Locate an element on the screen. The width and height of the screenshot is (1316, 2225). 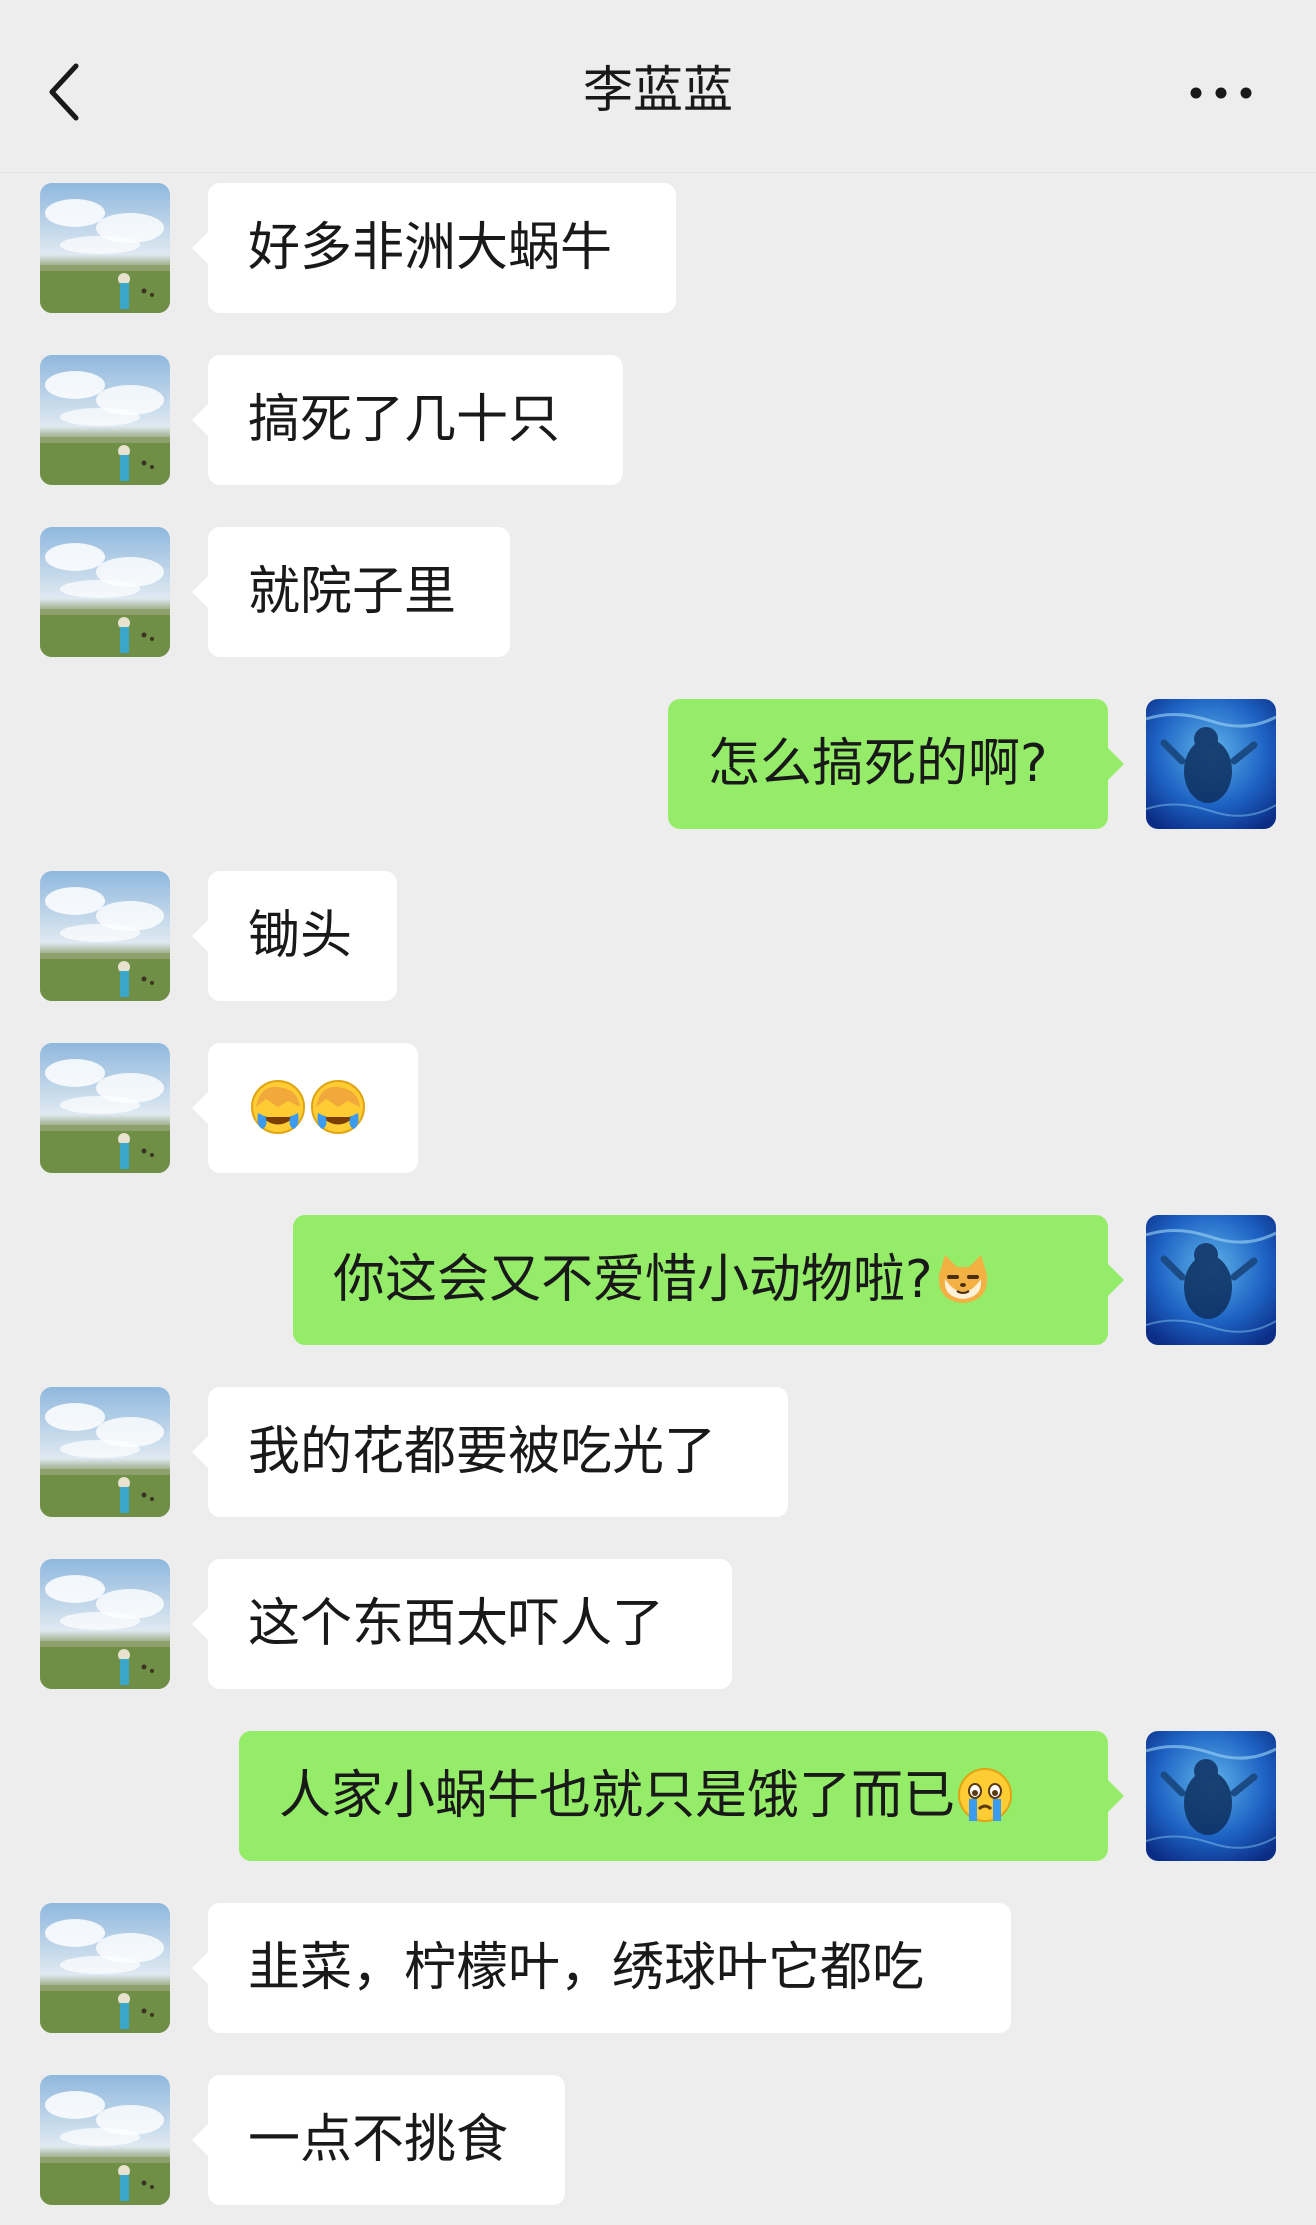
message-row-incoming: 韭菜，柠檬叶，绣球叶它都吃 is located at coordinates (658, 1968).